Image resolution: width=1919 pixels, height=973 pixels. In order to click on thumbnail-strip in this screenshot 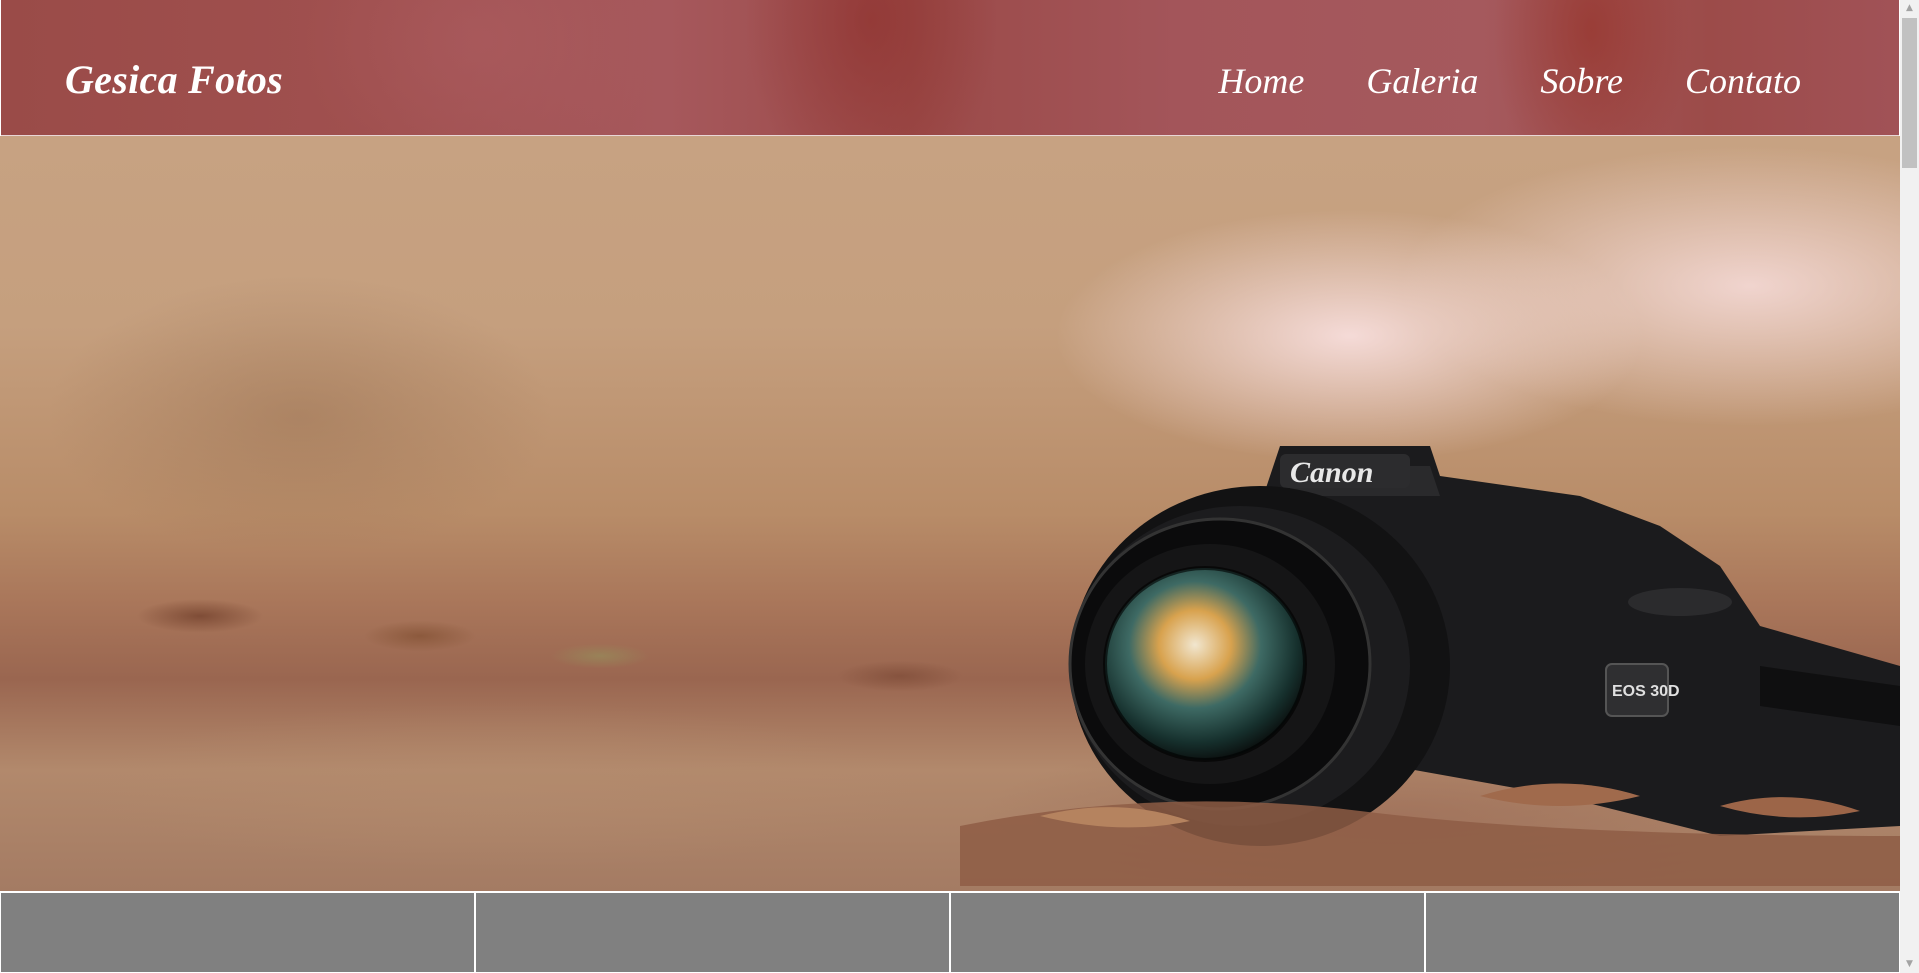, I will do `click(950, 932)`.